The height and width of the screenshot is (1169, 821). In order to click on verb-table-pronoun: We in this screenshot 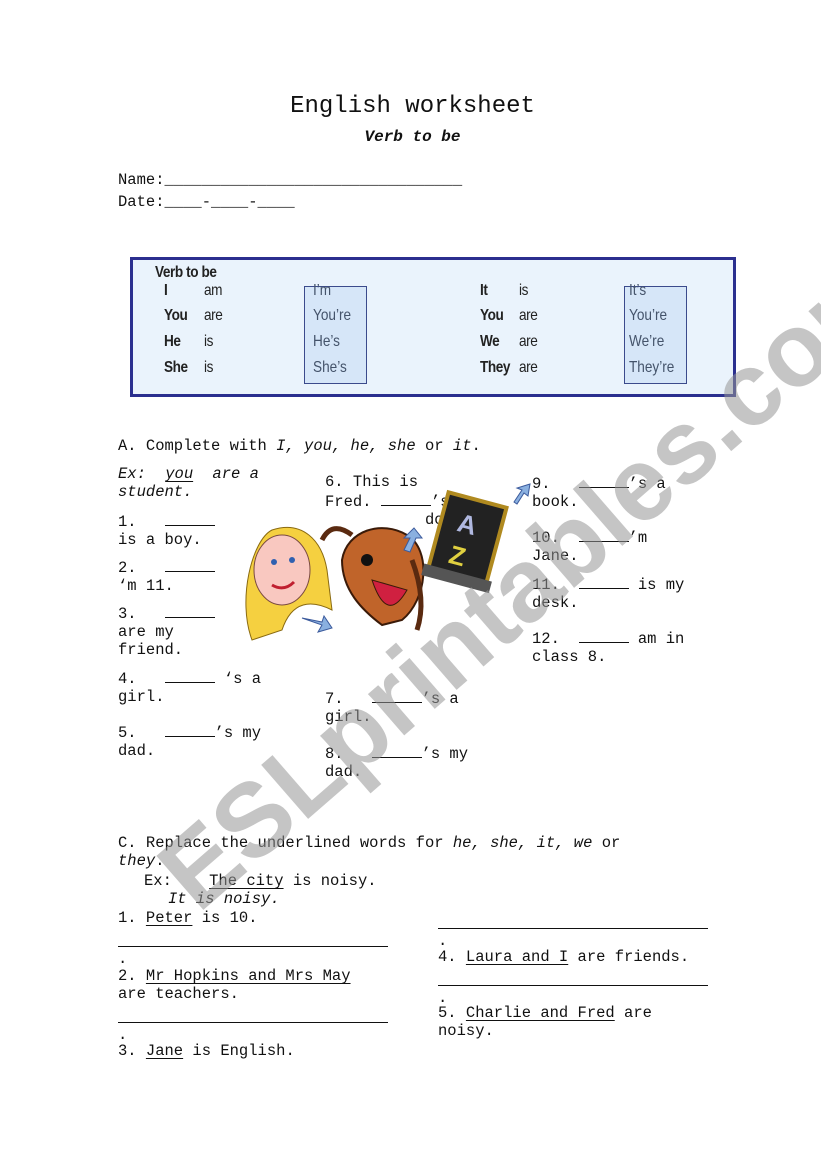, I will do `click(490, 341)`.